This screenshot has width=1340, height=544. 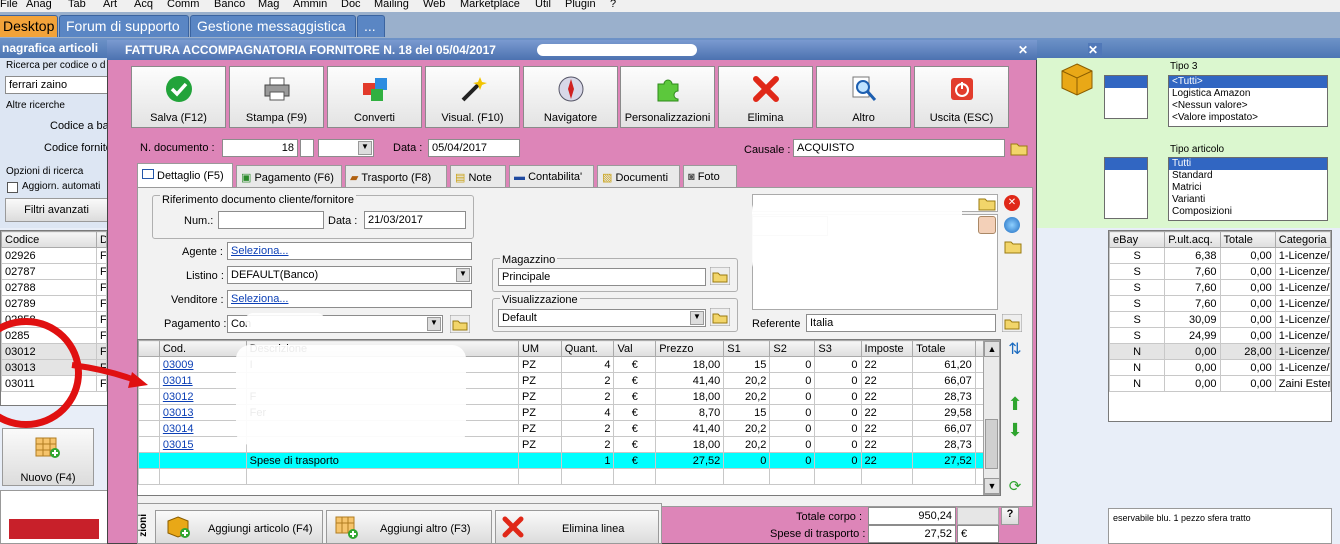 What do you see at coordinates (56, 210) in the screenshot?
I see `filtri-avanzati-button: Filtri avanzati` at bounding box center [56, 210].